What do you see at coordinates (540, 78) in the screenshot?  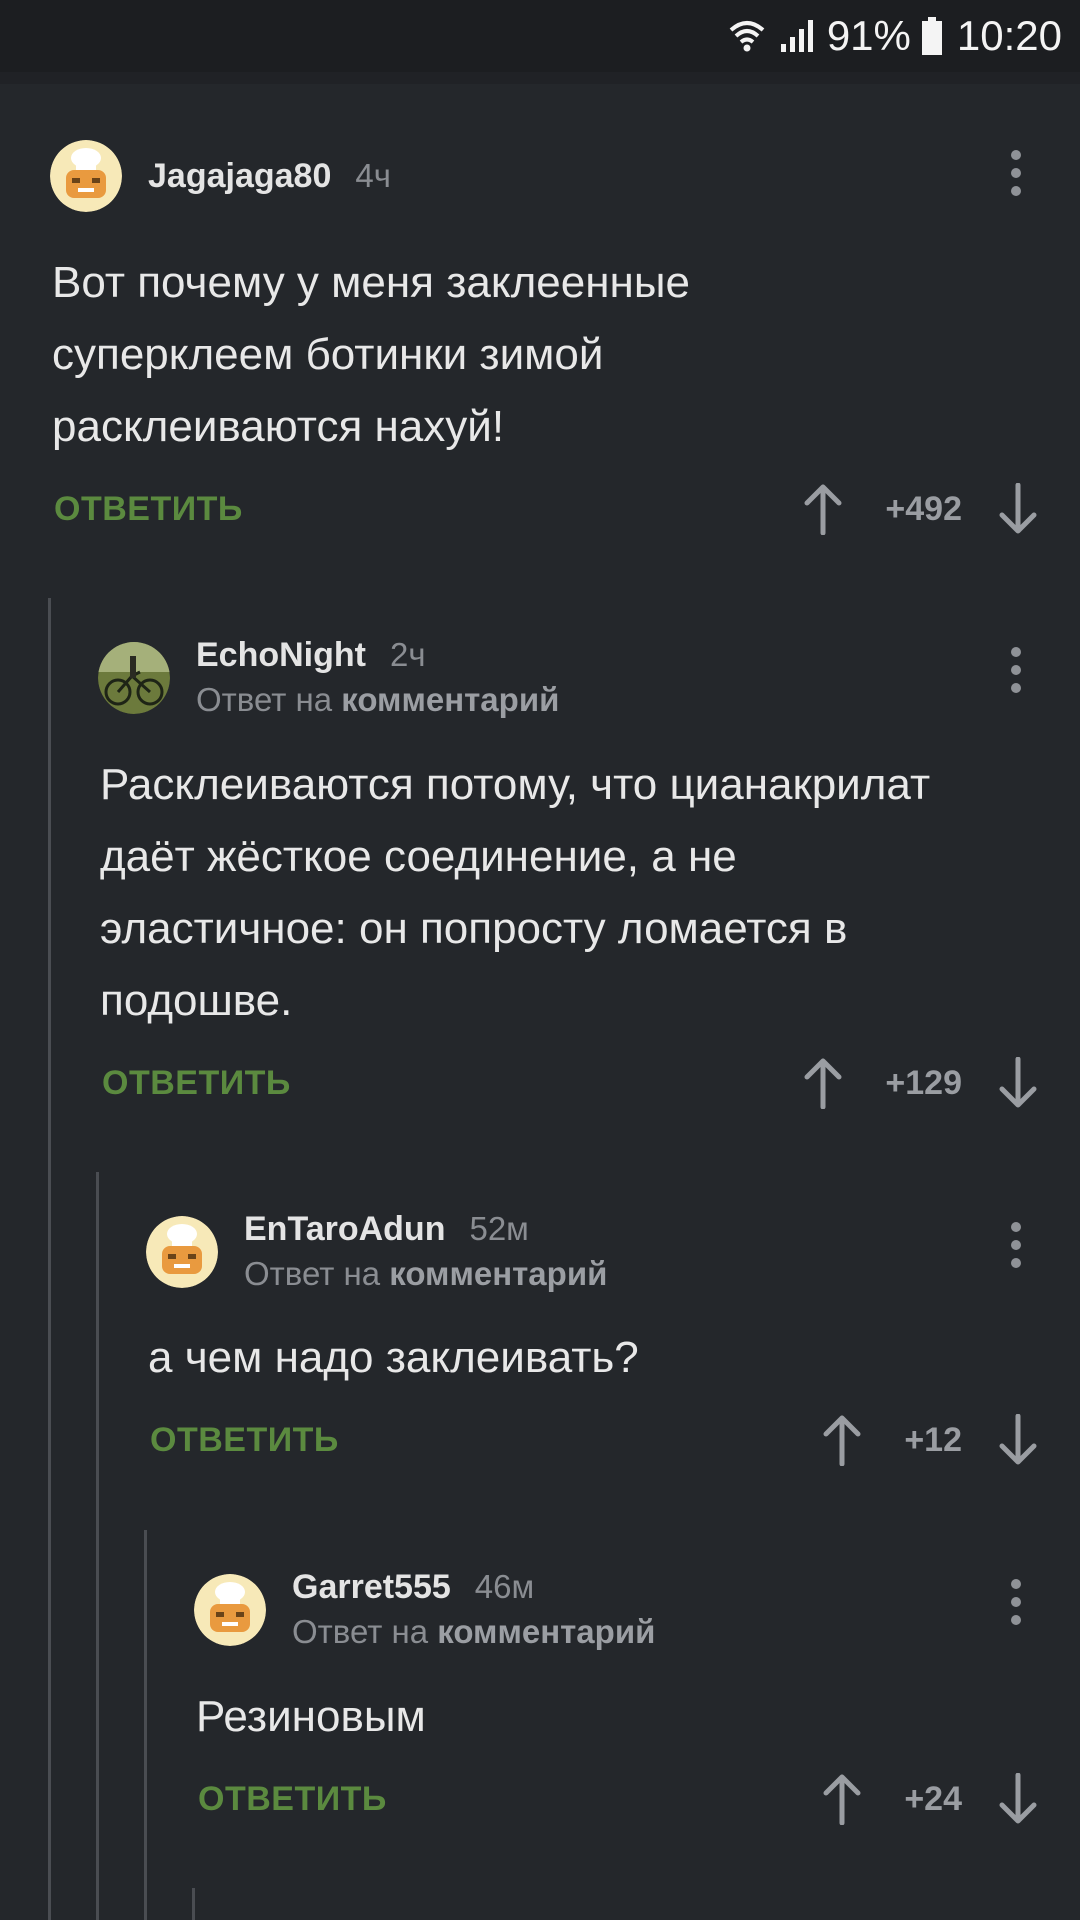 I see `toolbar-shadow` at bounding box center [540, 78].